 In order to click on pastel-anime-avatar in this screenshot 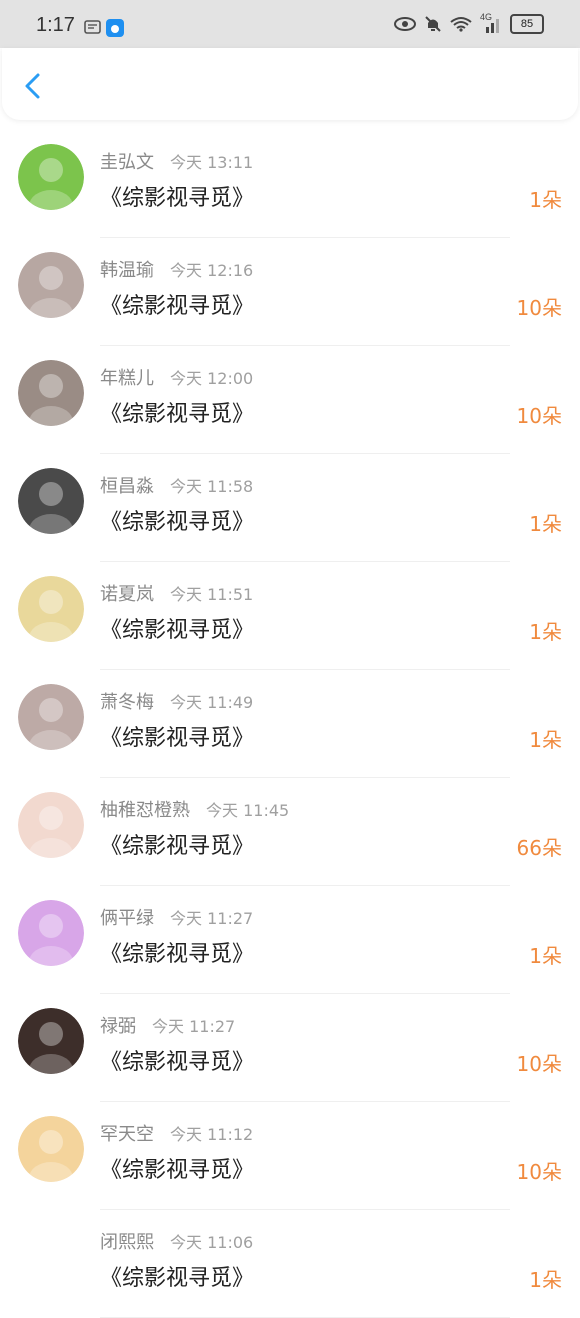, I will do `click(51, 1149)`.